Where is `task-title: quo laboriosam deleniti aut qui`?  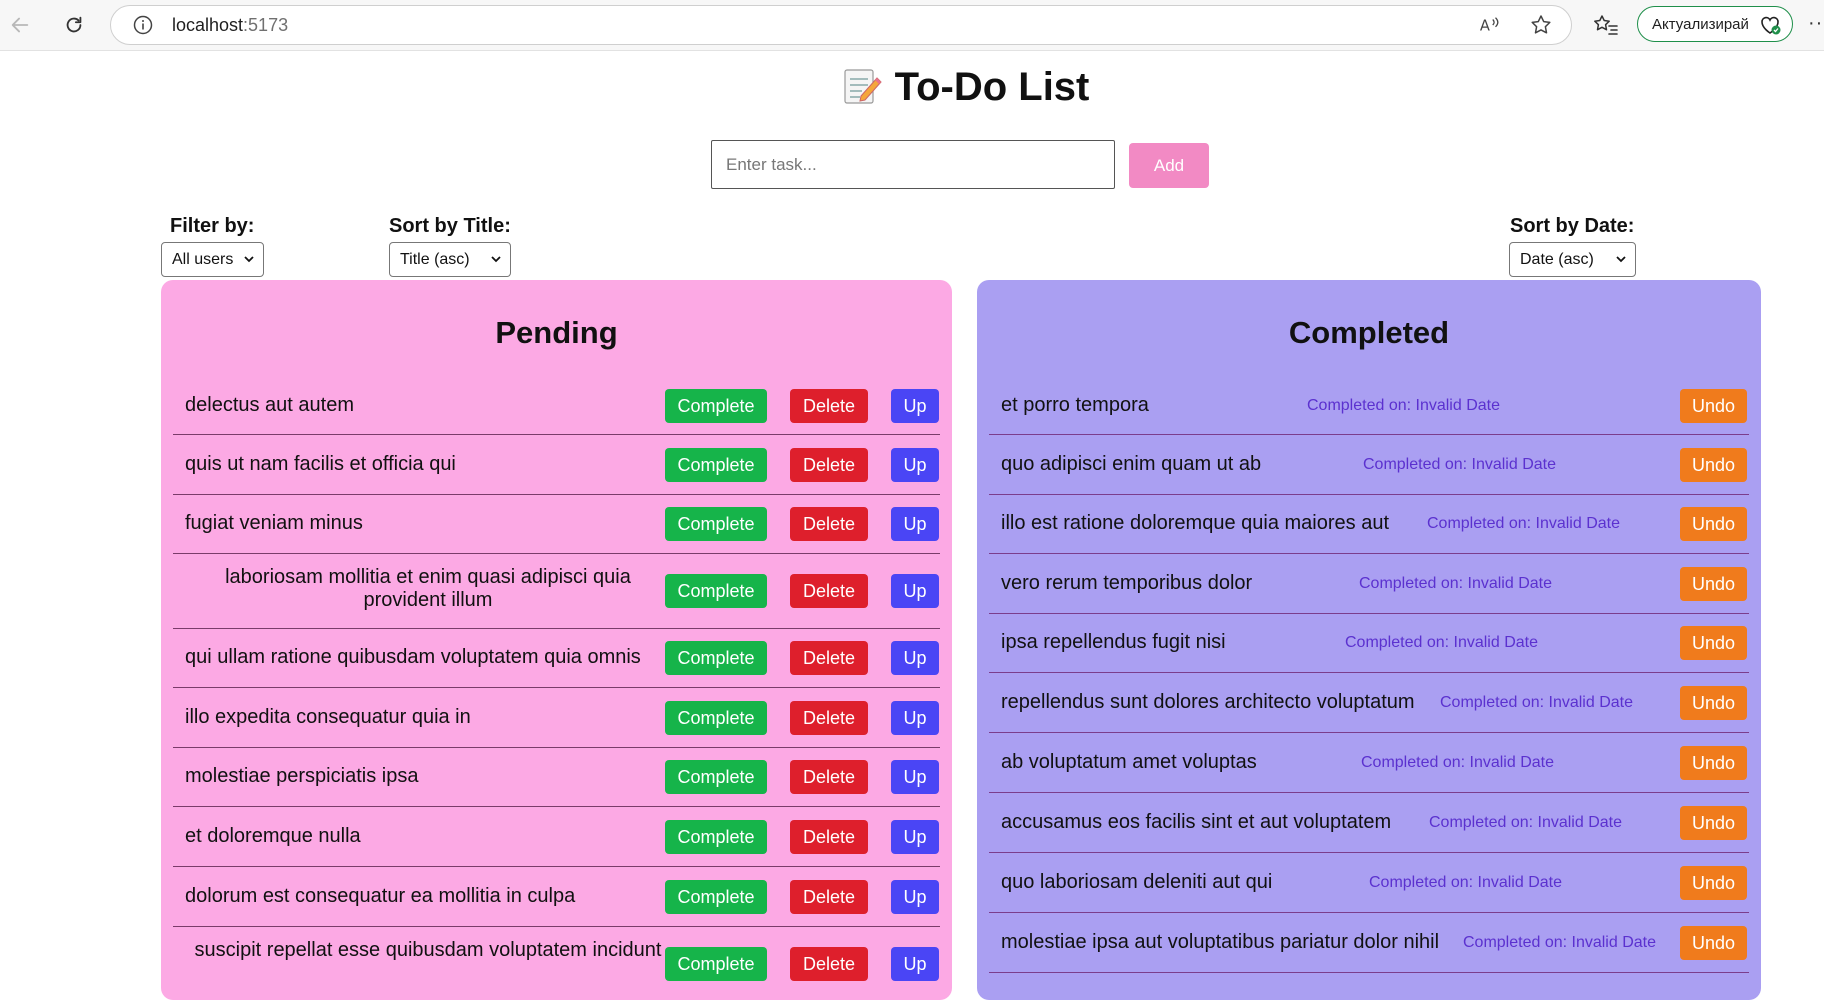
task-title: quo laboriosam deleniti aut qui is located at coordinates (1137, 882).